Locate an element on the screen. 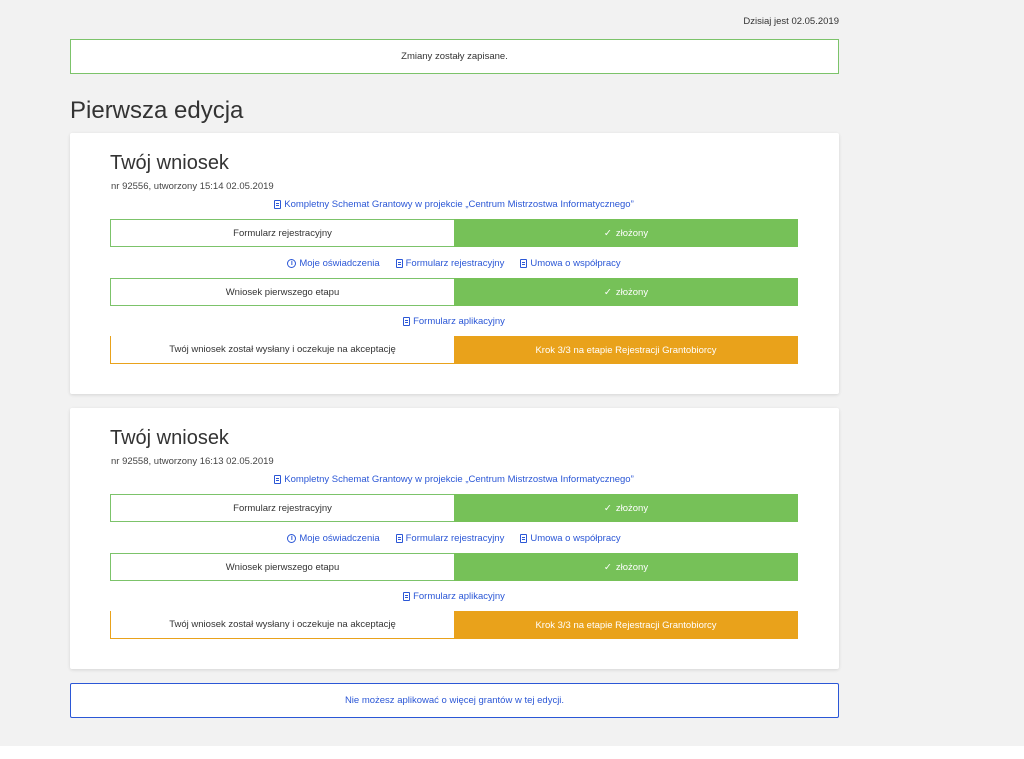  edition-title: Pierwsza edycja is located at coordinates (157, 110).